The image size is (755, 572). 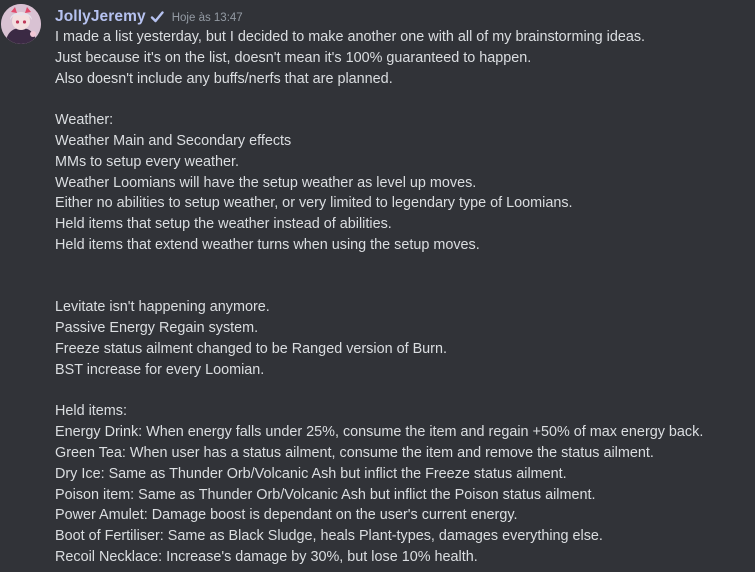 I want to click on message-line: Passive Energy Regain system., so click(x=157, y=328).